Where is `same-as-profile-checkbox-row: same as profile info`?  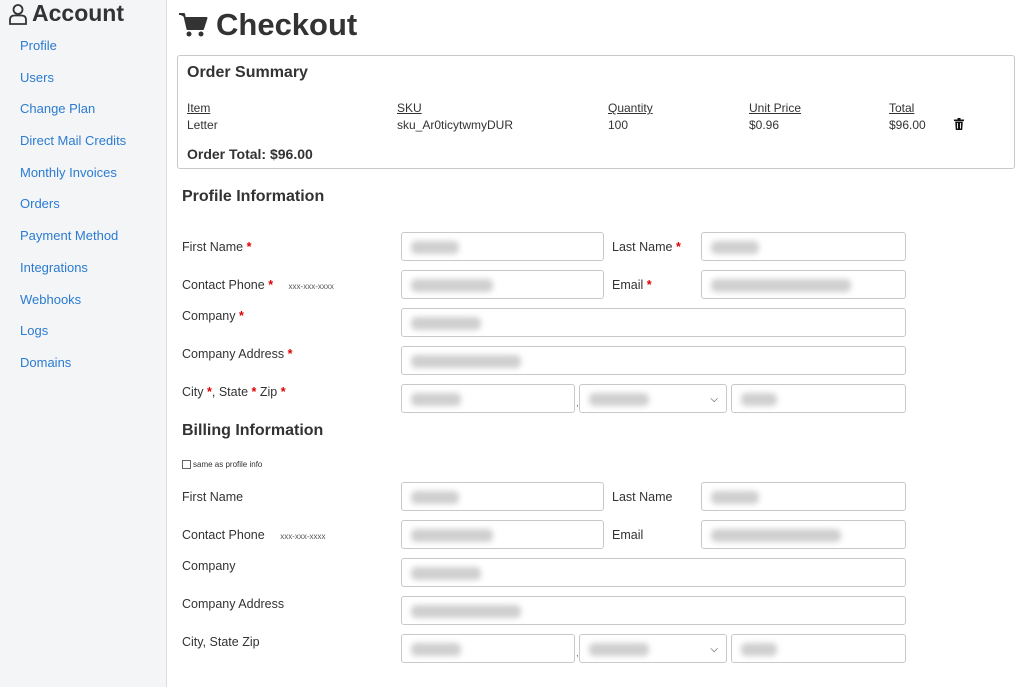 same-as-profile-checkbox-row: same as profile info is located at coordinates (222, 464).